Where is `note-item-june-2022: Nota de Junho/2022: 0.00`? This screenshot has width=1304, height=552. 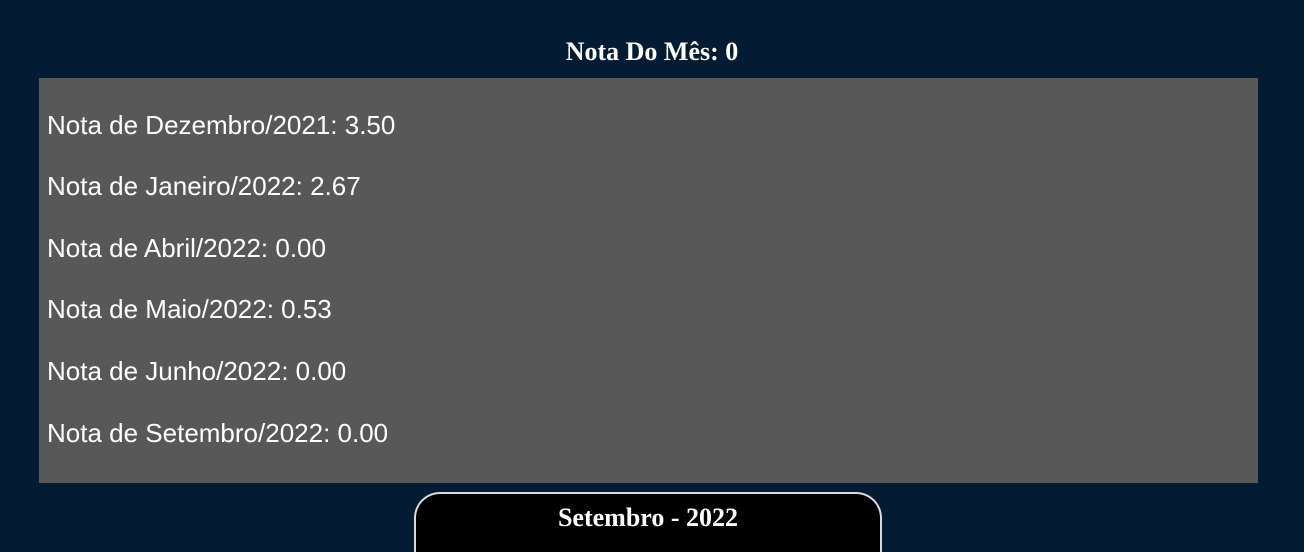
note-item-june-2022: Nota de Junho/2022: 0.00 is located at coordinates (197, 371).